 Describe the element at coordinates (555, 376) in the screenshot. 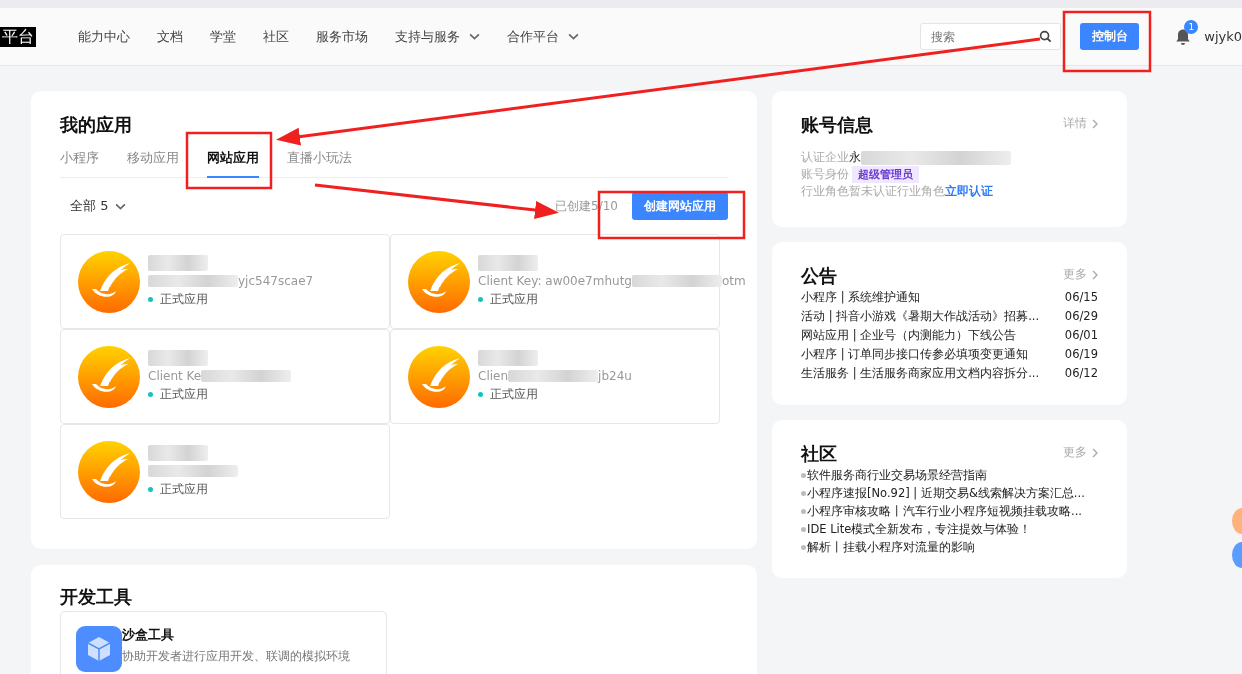

I see `app-card: Clien jb24u 正式应用` at that location.